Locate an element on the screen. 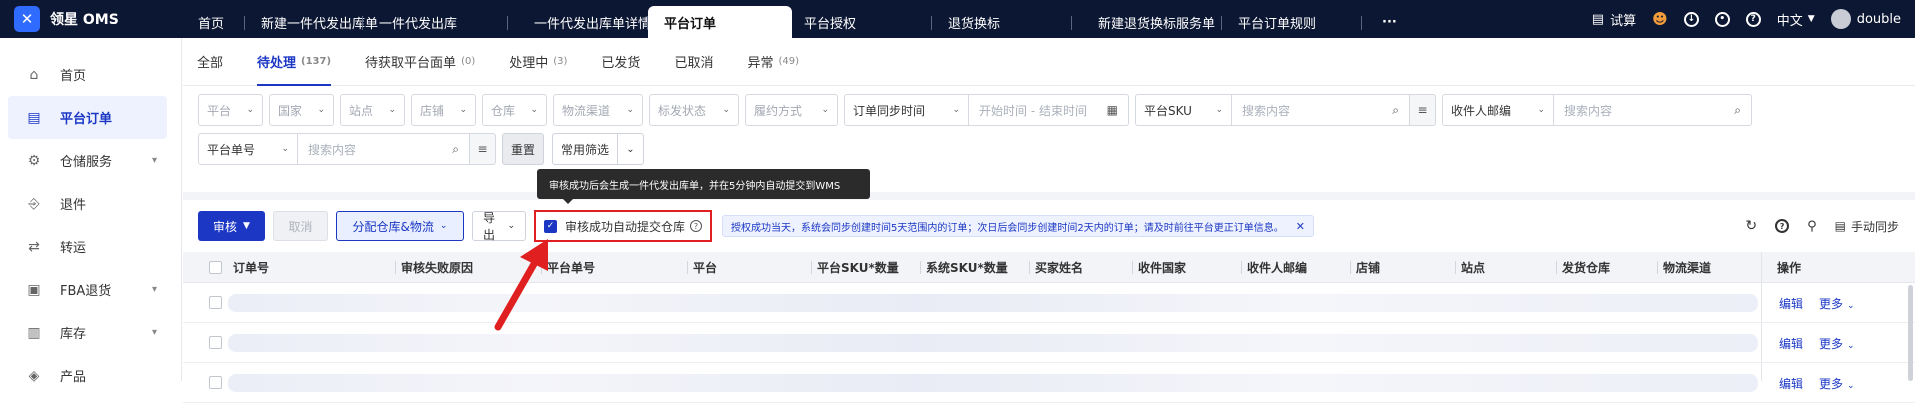  close-icon: ✕ is located at coordinates (1300, 226).